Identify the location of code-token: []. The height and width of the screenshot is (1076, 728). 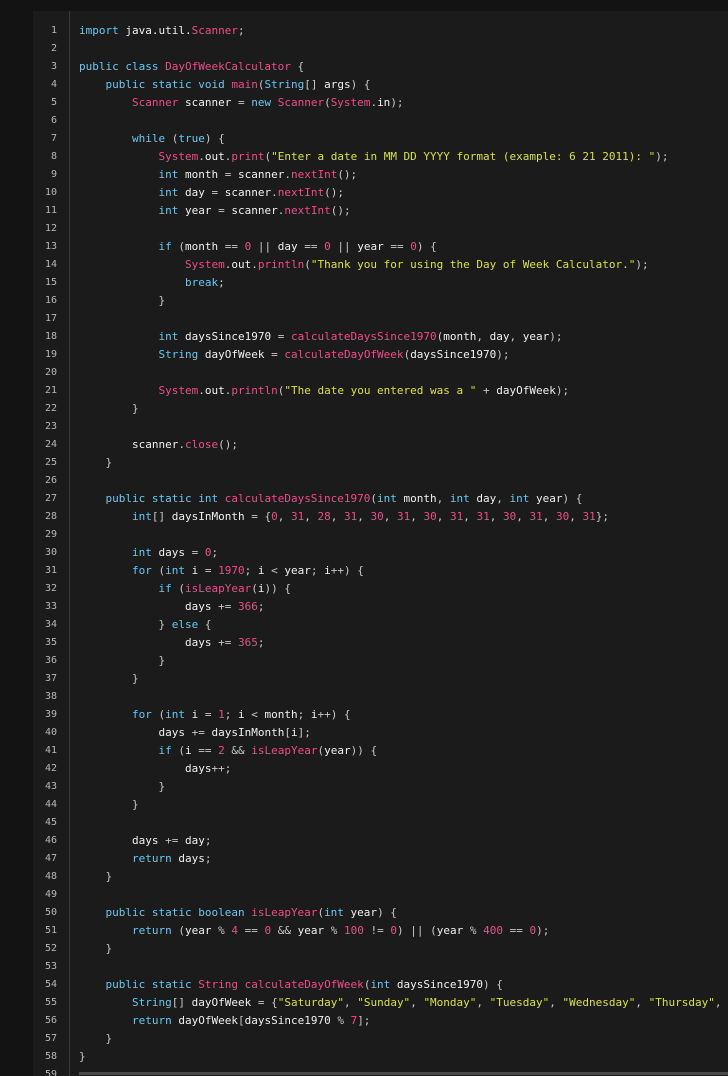
(181, 1002).